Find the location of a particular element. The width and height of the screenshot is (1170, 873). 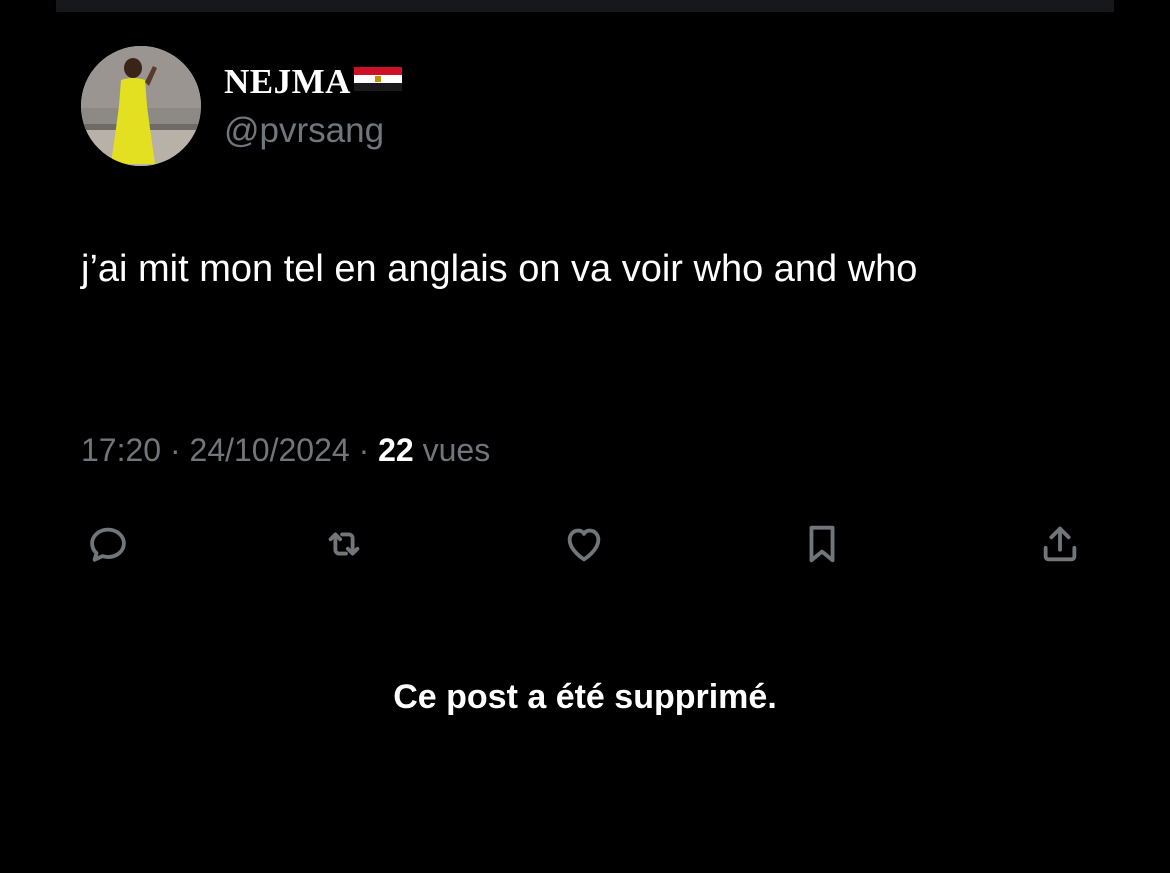

user-handle: @pvrsang is located at coordinates (304, 131).